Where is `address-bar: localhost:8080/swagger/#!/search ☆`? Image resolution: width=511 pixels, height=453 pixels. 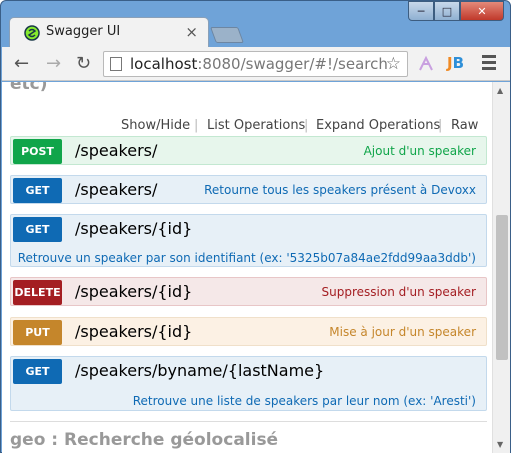
address-bar: localhost:8080/swagger/#!/search ☆ is located at coordinates (255, 64).